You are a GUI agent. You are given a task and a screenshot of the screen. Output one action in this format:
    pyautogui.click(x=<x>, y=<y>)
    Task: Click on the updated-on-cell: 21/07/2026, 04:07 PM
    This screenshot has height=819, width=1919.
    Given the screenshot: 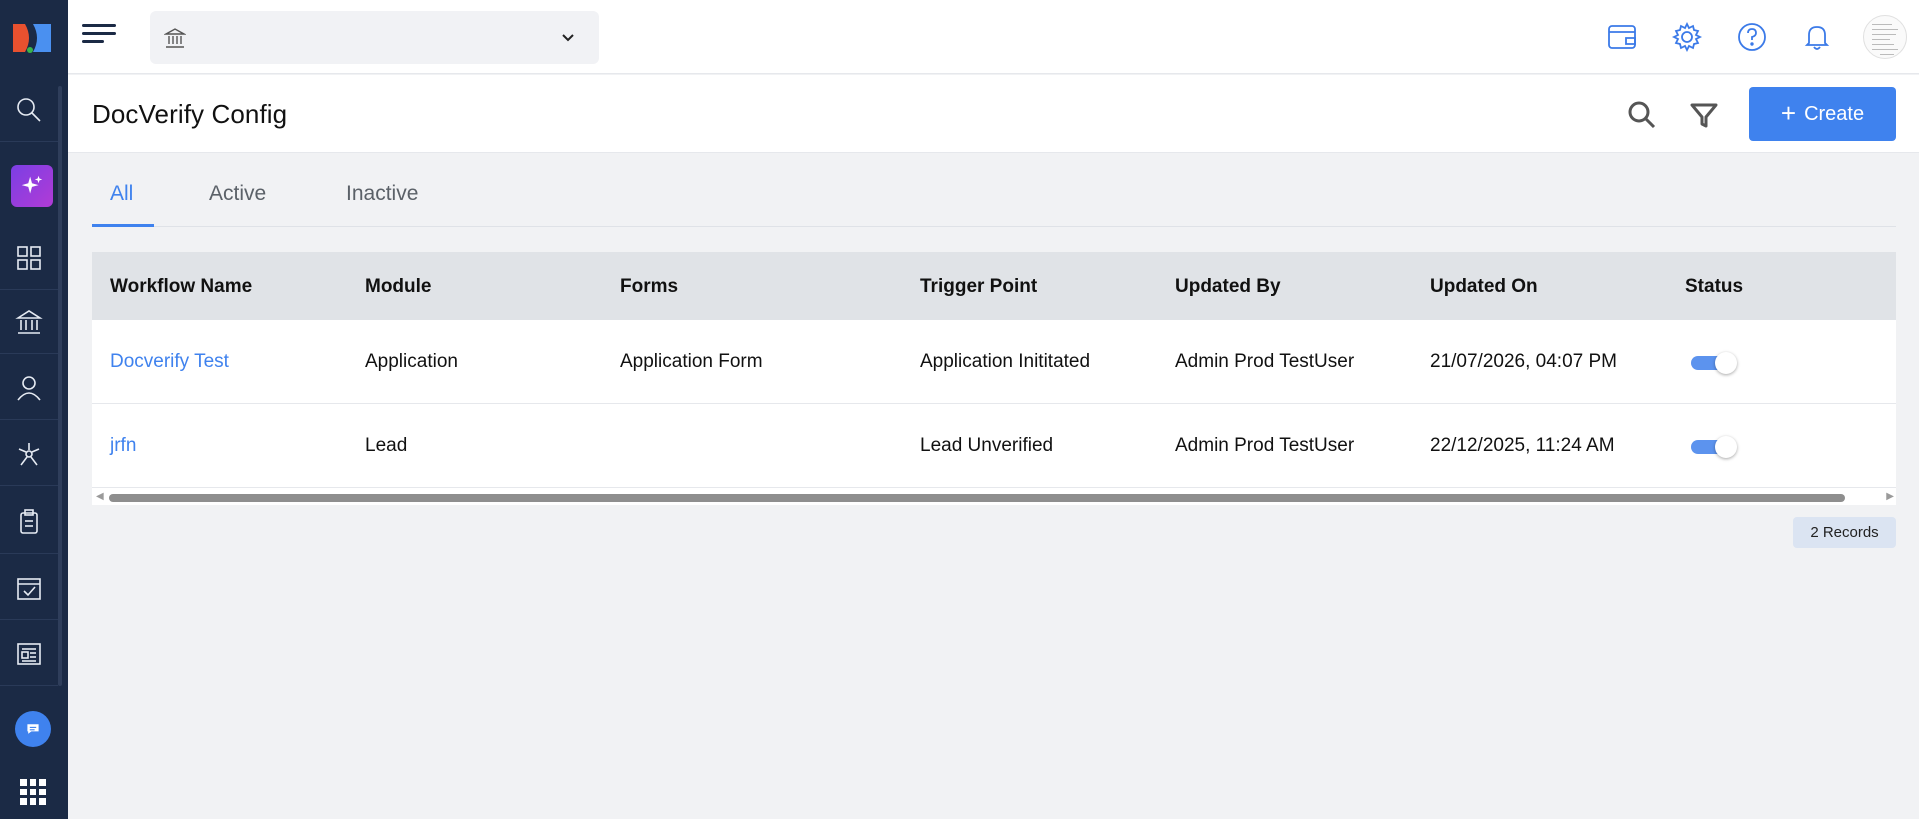 What is the action you would take?
    pyautogui.click(x=1523, y=361)
    